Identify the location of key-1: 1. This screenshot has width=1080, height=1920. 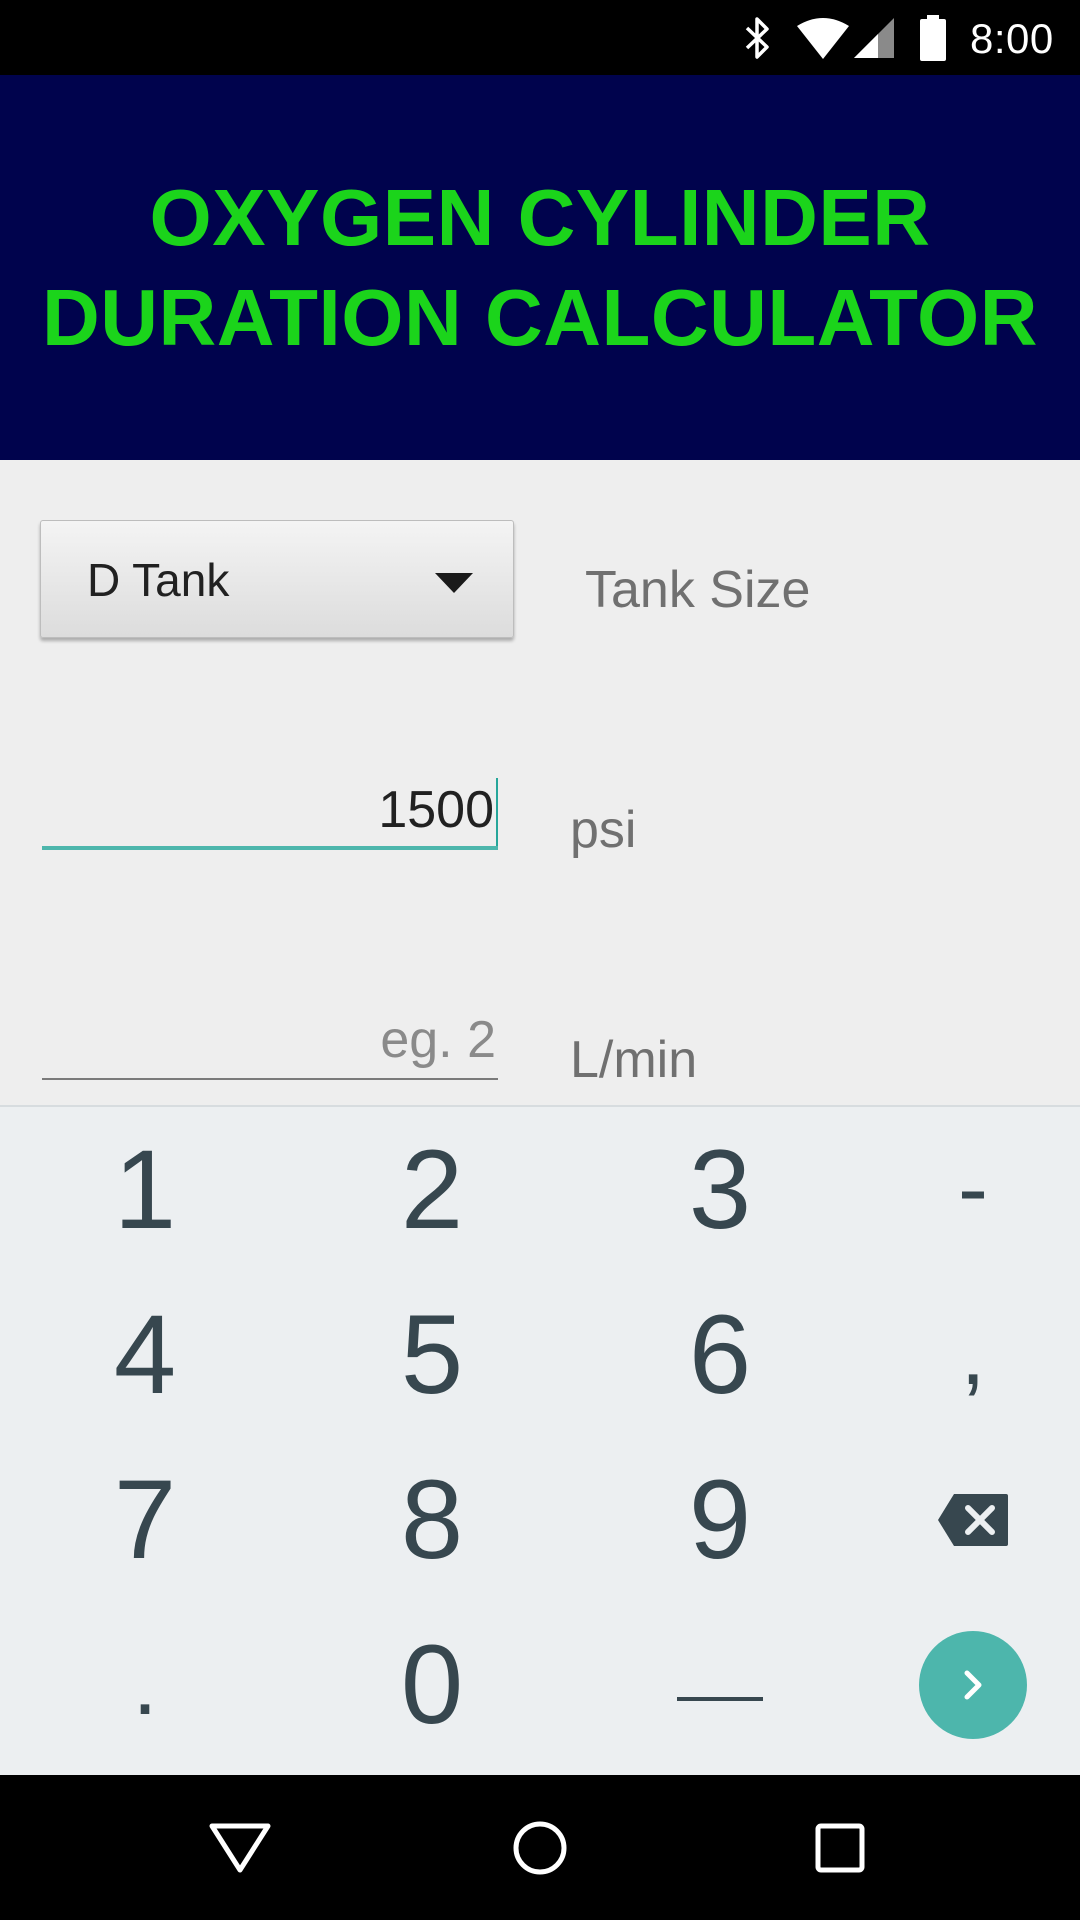
(145, 1189).